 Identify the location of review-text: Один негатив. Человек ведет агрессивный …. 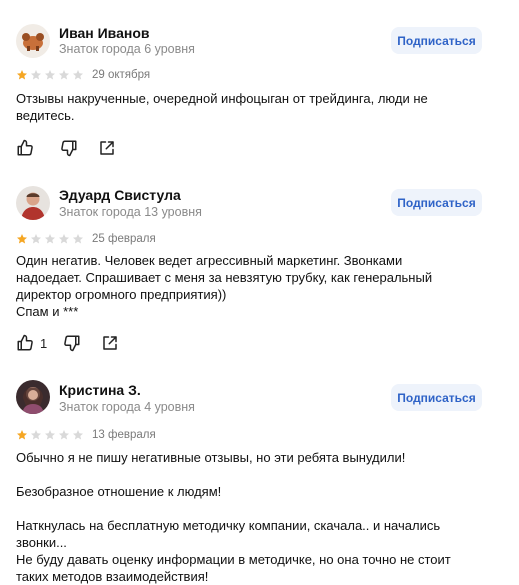
(224, 286).